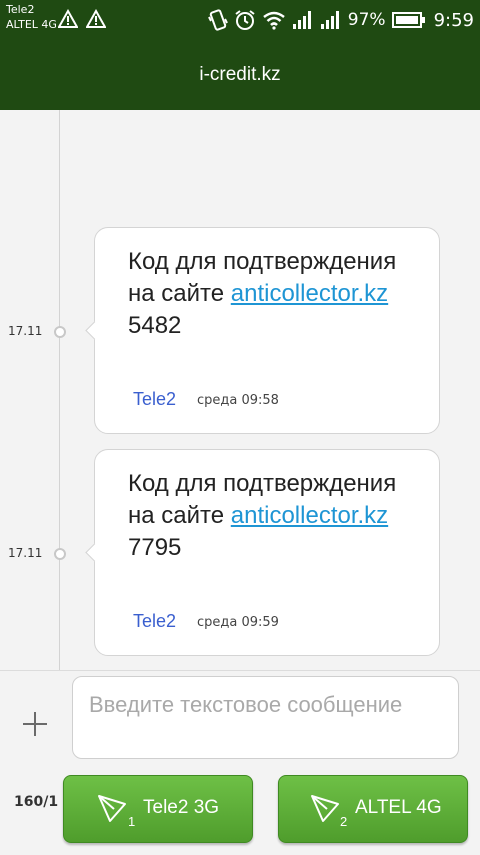 The width and height of the screenshot is (480, 855). What do you see at coordinates (36, 802) in the screenshot?
I see `char-counter: 160/1` at bounding box center [36, 802].